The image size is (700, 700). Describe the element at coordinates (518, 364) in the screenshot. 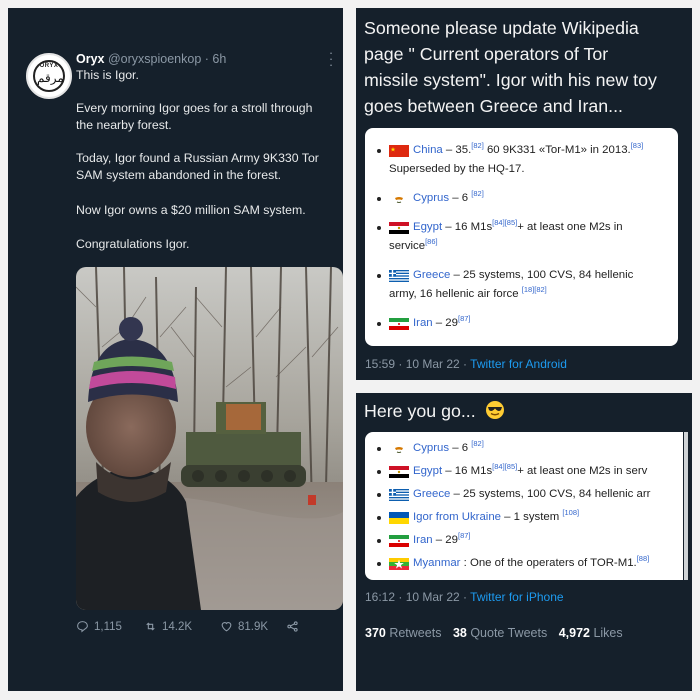

I see `client-link: Twitter for Android` at that location.